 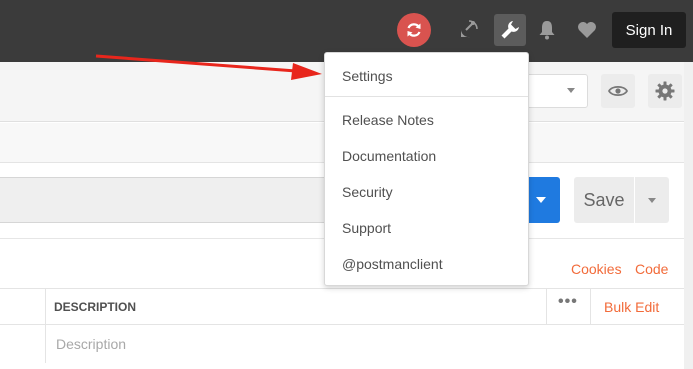 What do you see at coordinates (426, 76) in the screenshot?
I see `menu-item-settings: Settings` at bounding box center [426, 76].